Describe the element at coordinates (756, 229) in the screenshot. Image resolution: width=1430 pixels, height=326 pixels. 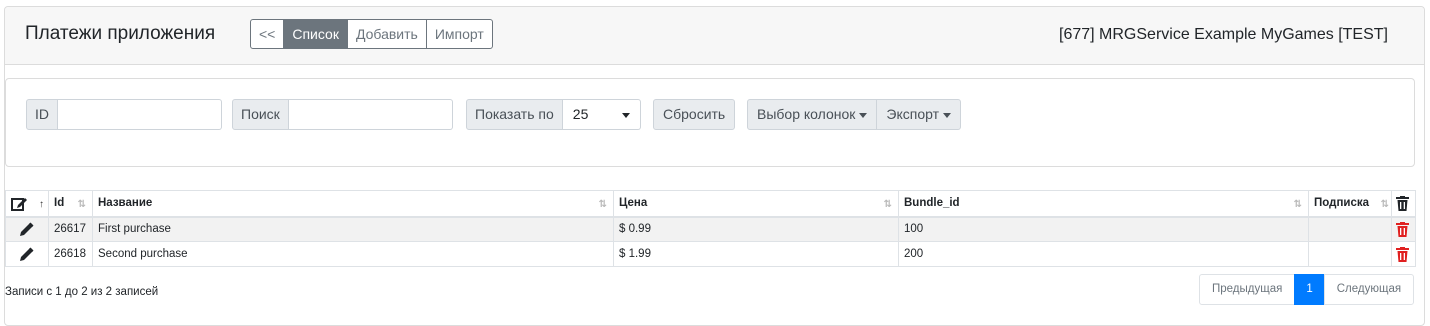
I see `price-cell: $ 0.99` at that location.